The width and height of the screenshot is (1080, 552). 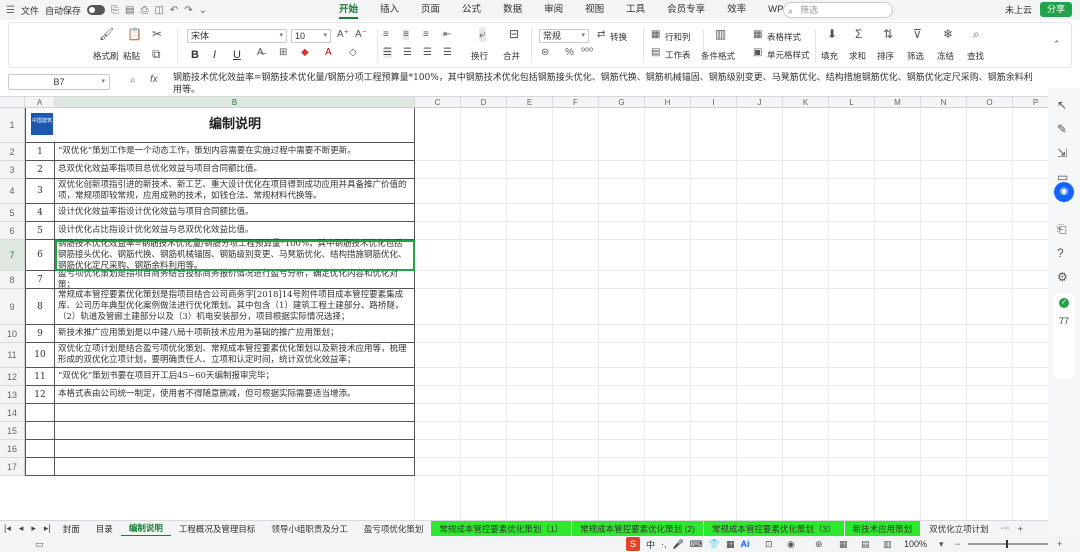 I want to click on tab-efficiency: 效率, so click(x=736, y=10).